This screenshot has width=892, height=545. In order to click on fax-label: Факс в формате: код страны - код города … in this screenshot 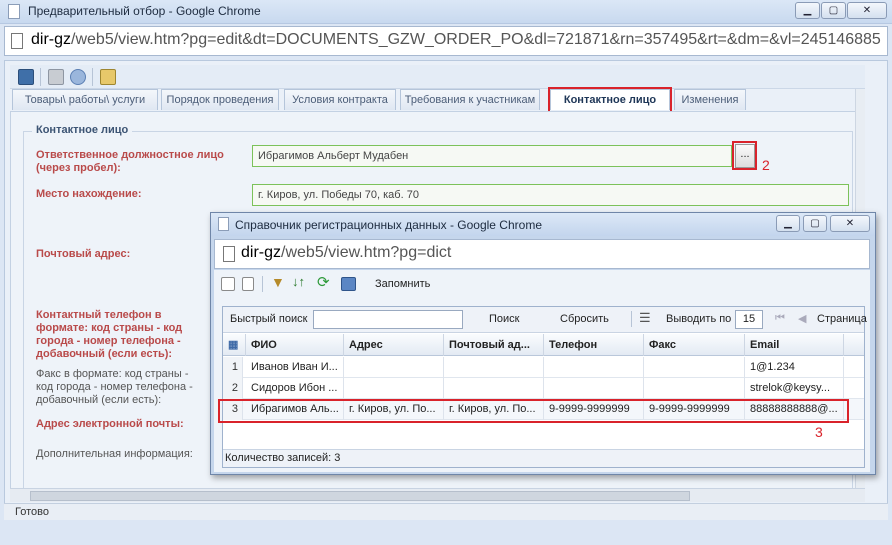, I will do `click(114, 387)`.